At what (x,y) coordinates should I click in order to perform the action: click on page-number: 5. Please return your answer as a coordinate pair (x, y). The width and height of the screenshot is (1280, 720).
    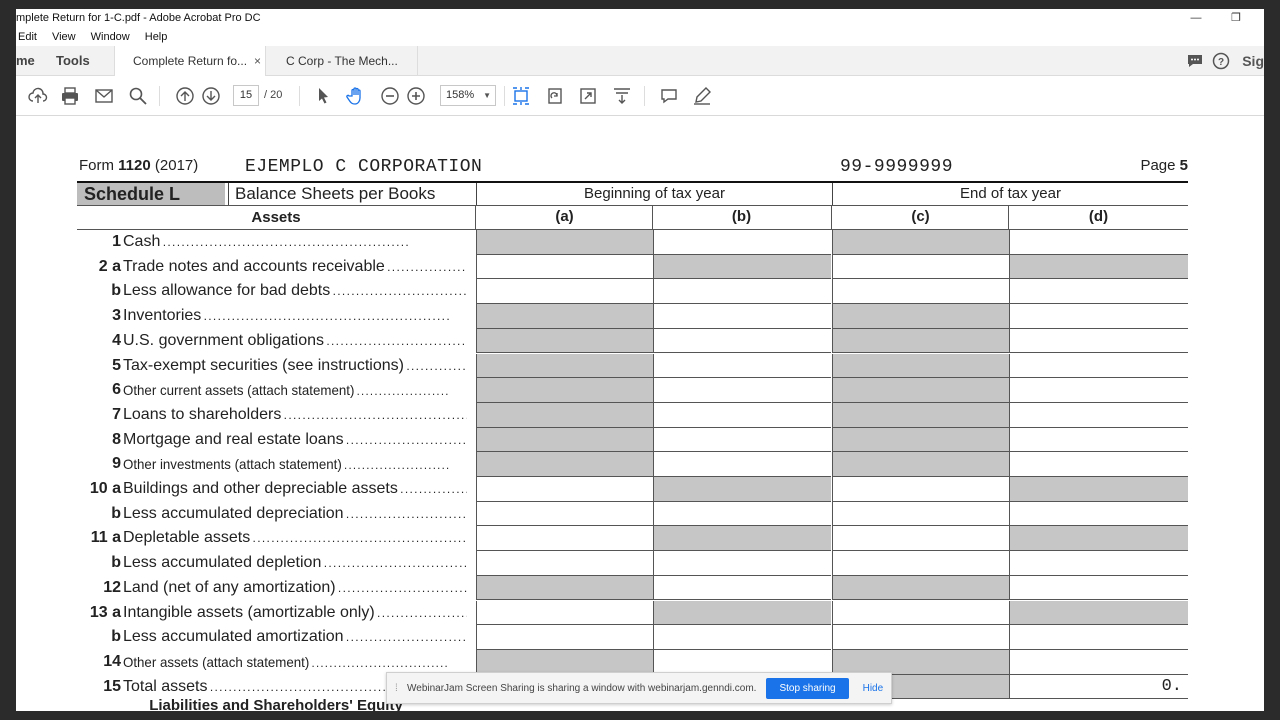
    Looking at the image, I should click on (1183, 165).